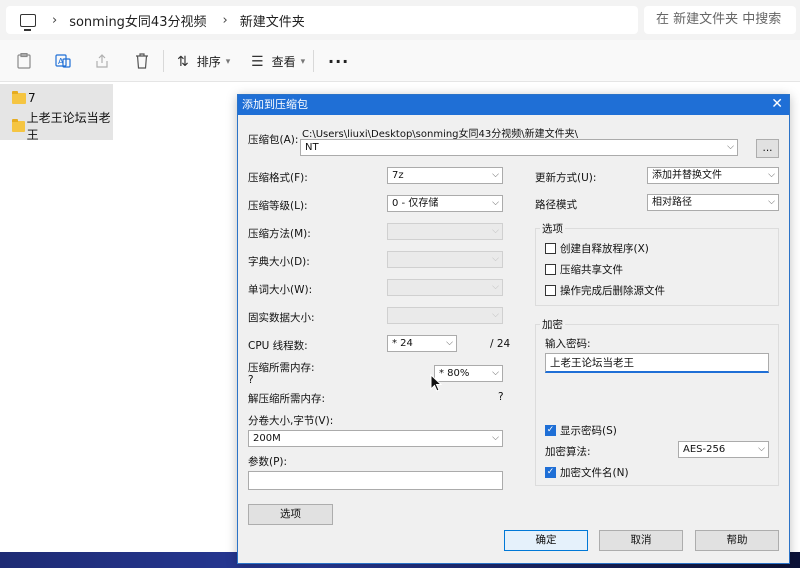  Describe the element at coordinates (137, 20) in the screenshot. I see `breadcrumb-item: sonming女同43分视频` at that location.